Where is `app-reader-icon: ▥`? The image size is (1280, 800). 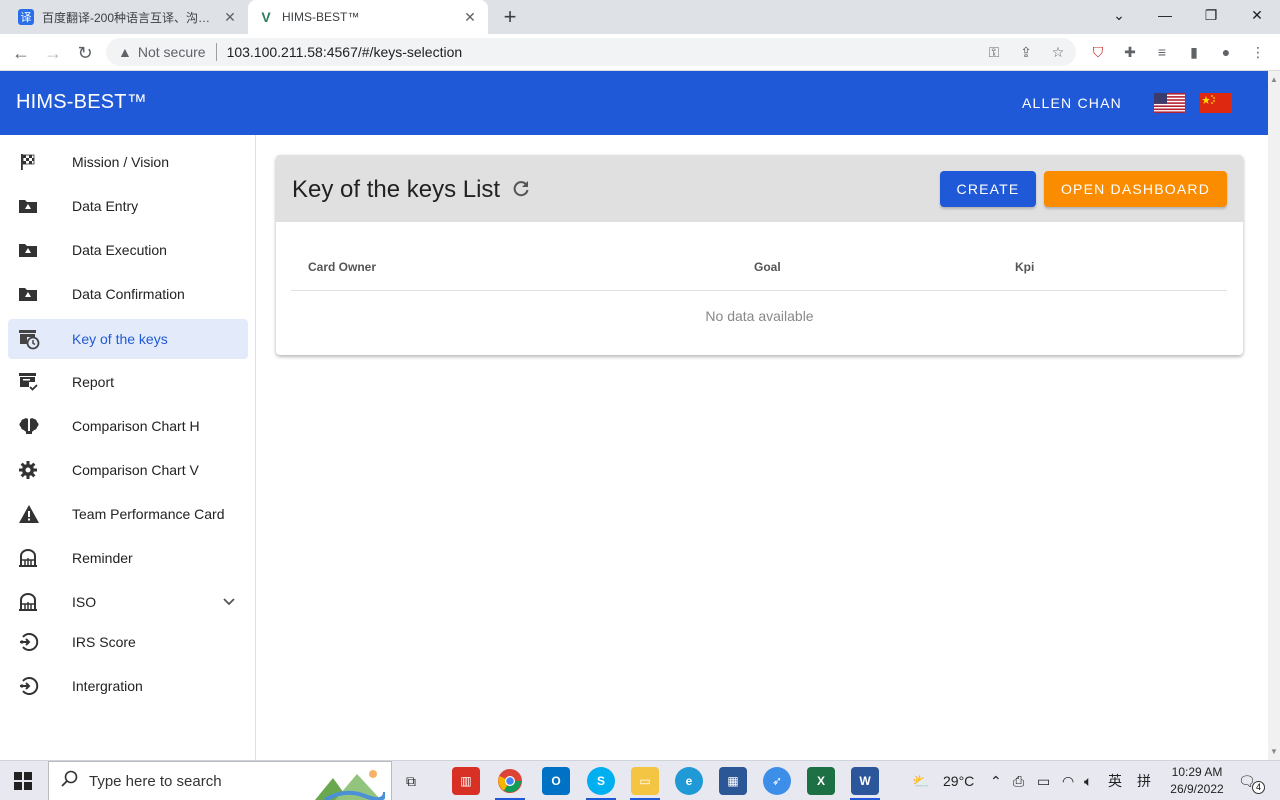 app-reader-icon: ▥ is located at coordinates (466, 781).